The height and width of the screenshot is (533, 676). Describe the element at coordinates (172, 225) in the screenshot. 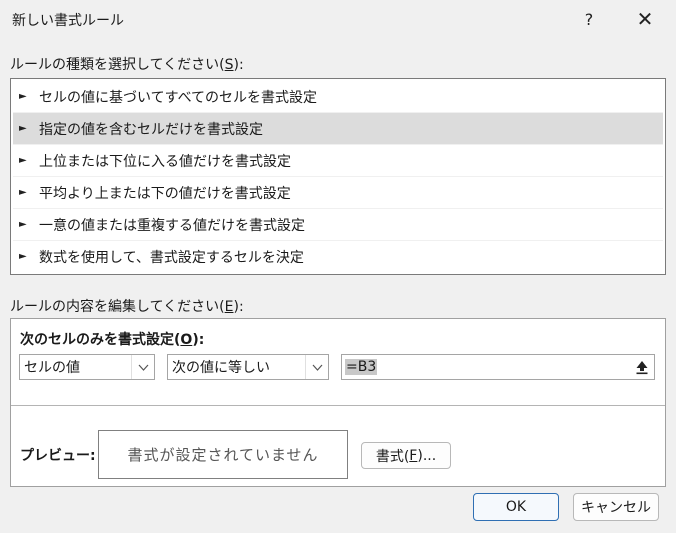

I see `rule-type-item-label: 一意の値または重複する値だけを書式設定` at that location.